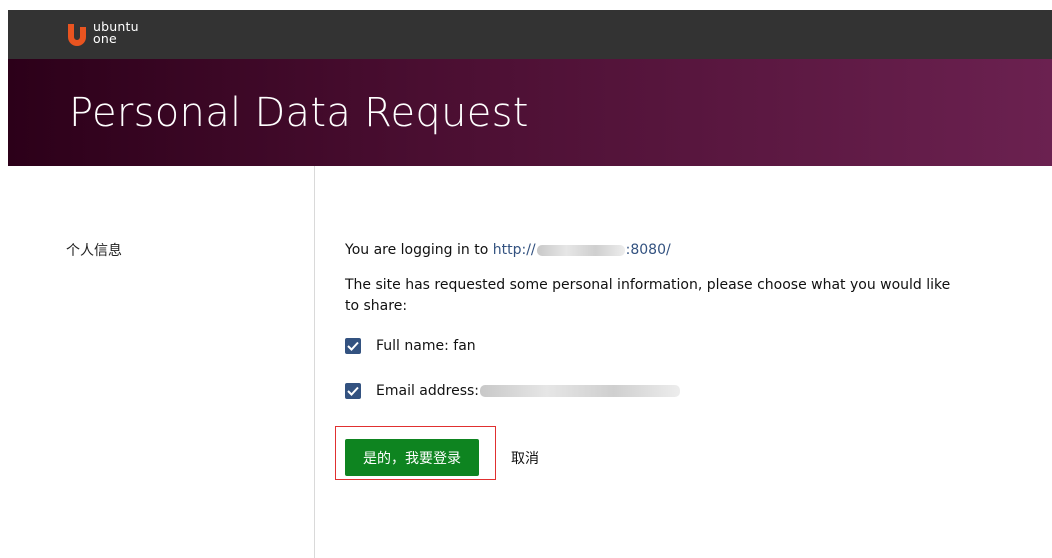 The width and height of the screenshot is (1052, 558). I want to click on field-row-email: Email address:, so click(665, 391).